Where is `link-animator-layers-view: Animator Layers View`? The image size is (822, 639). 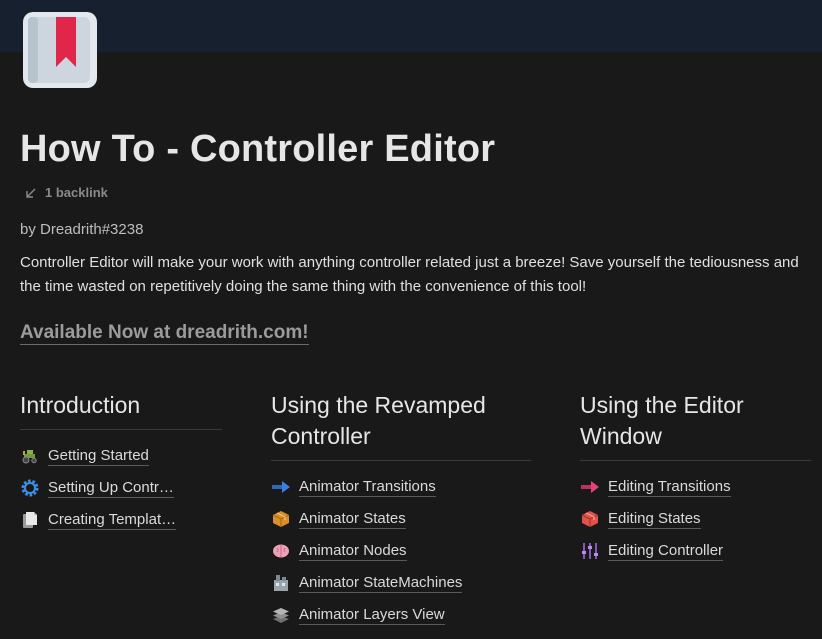 link-animator-layers-view: Animator Layers View is located at coordinates (372, 615).